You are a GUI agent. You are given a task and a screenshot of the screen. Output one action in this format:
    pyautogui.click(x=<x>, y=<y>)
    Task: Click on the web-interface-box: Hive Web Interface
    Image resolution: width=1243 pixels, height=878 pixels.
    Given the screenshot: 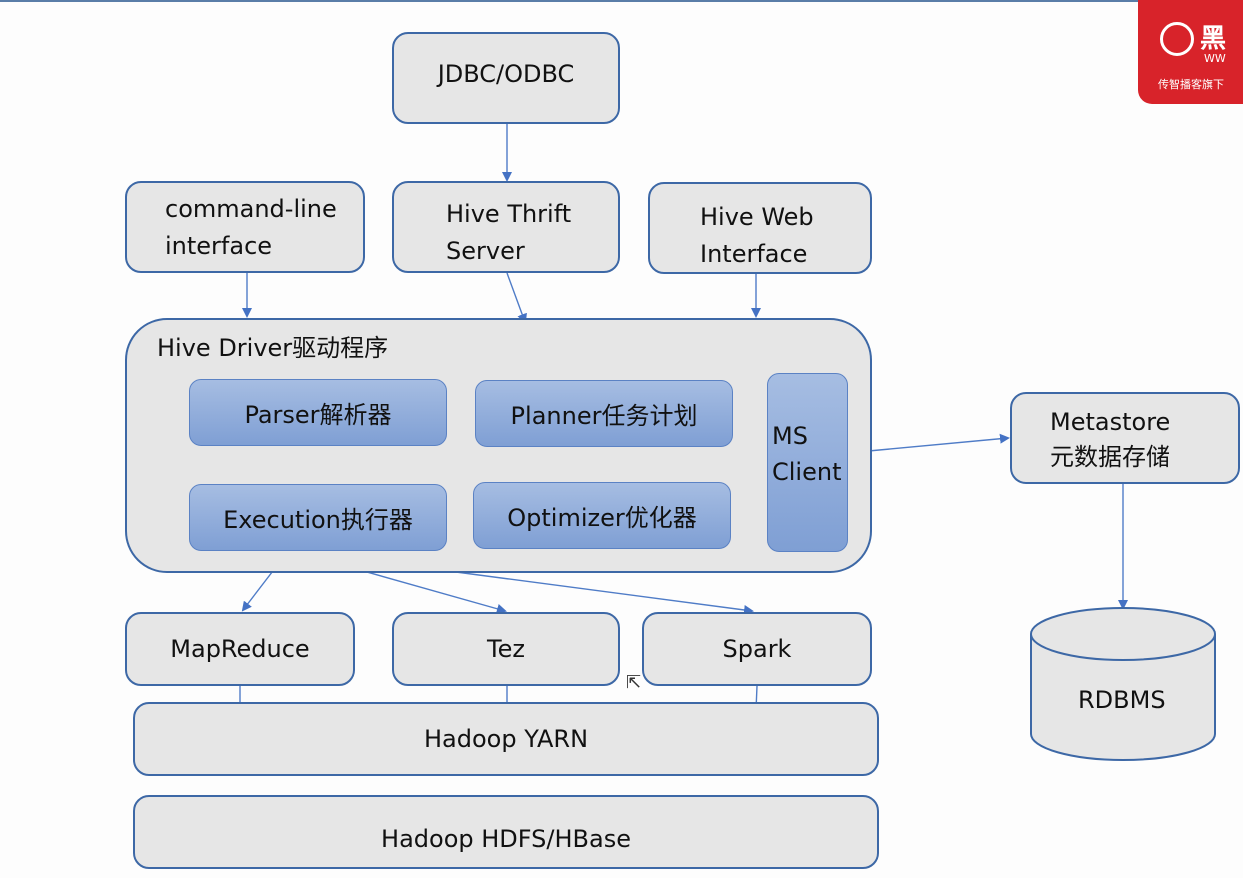 What is the action you would take?
    pyautogui.click(x=760, y=228)
    